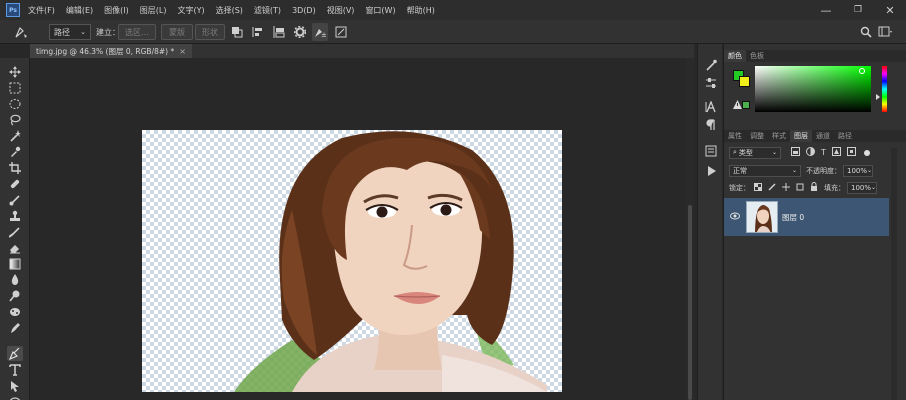 The image size is (906, 400). What do you see at coordinates (79, 10) in the screenshot?
I see `menu-edit: 编辑(E)` at bounding box center [79, 10].